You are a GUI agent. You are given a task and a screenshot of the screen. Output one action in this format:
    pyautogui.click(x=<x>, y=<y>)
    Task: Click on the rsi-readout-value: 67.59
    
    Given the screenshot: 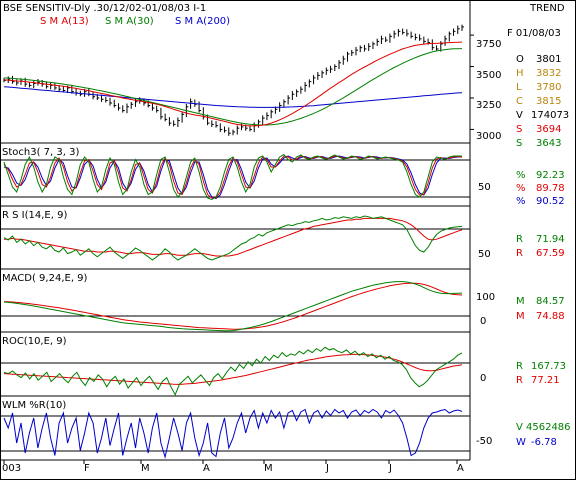 What is the action you would take?
    pyautogui.click(x=550, y=253)
    